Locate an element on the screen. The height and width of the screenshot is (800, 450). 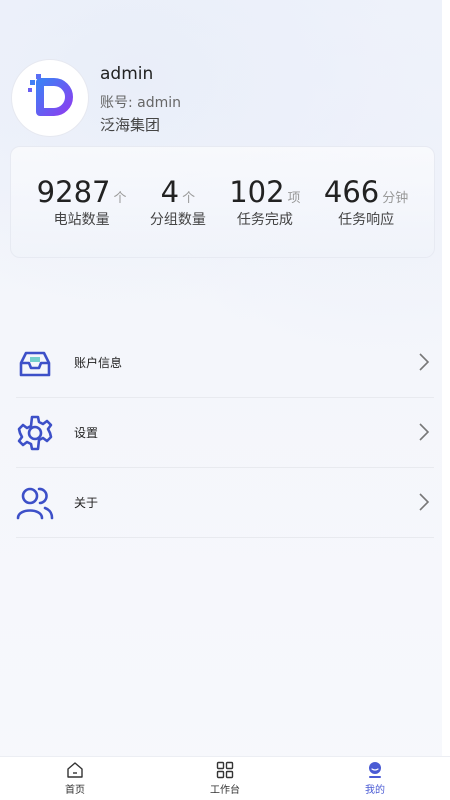
user-icon is located at coordinates (375, 770).